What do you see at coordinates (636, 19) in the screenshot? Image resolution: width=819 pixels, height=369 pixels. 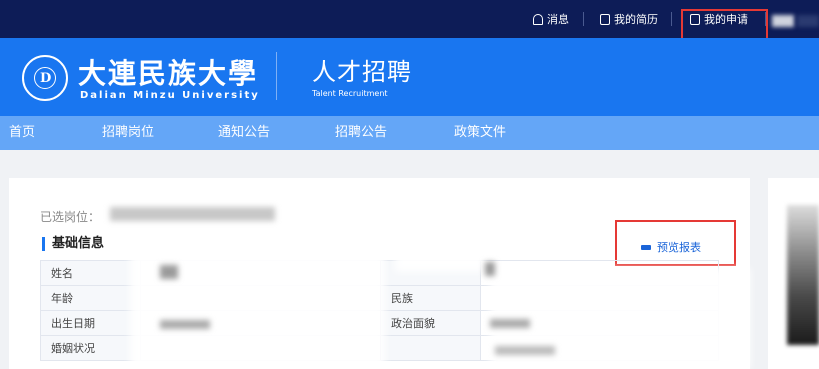 I see `my-resume-label: 我的简历` at bounding box center [636, 19].